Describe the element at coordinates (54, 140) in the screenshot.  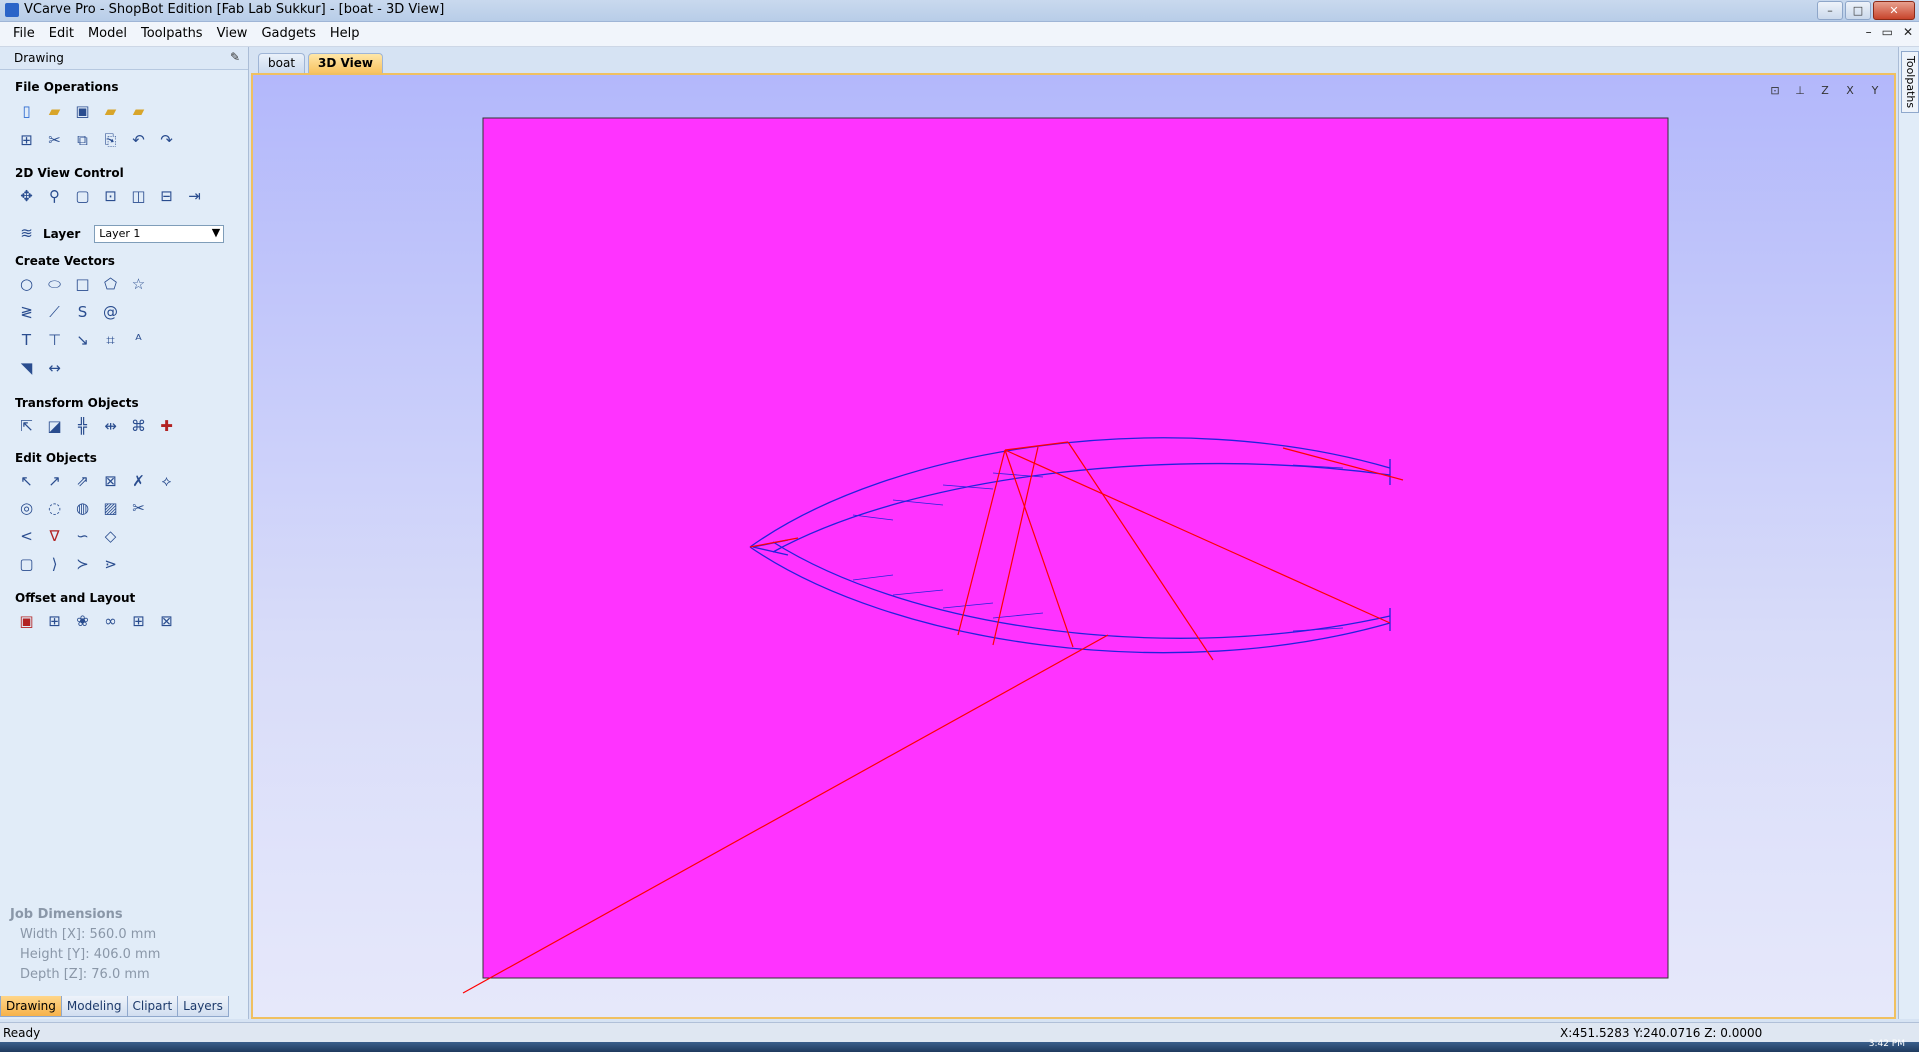
I see `cut-icon: ✂` at that location.